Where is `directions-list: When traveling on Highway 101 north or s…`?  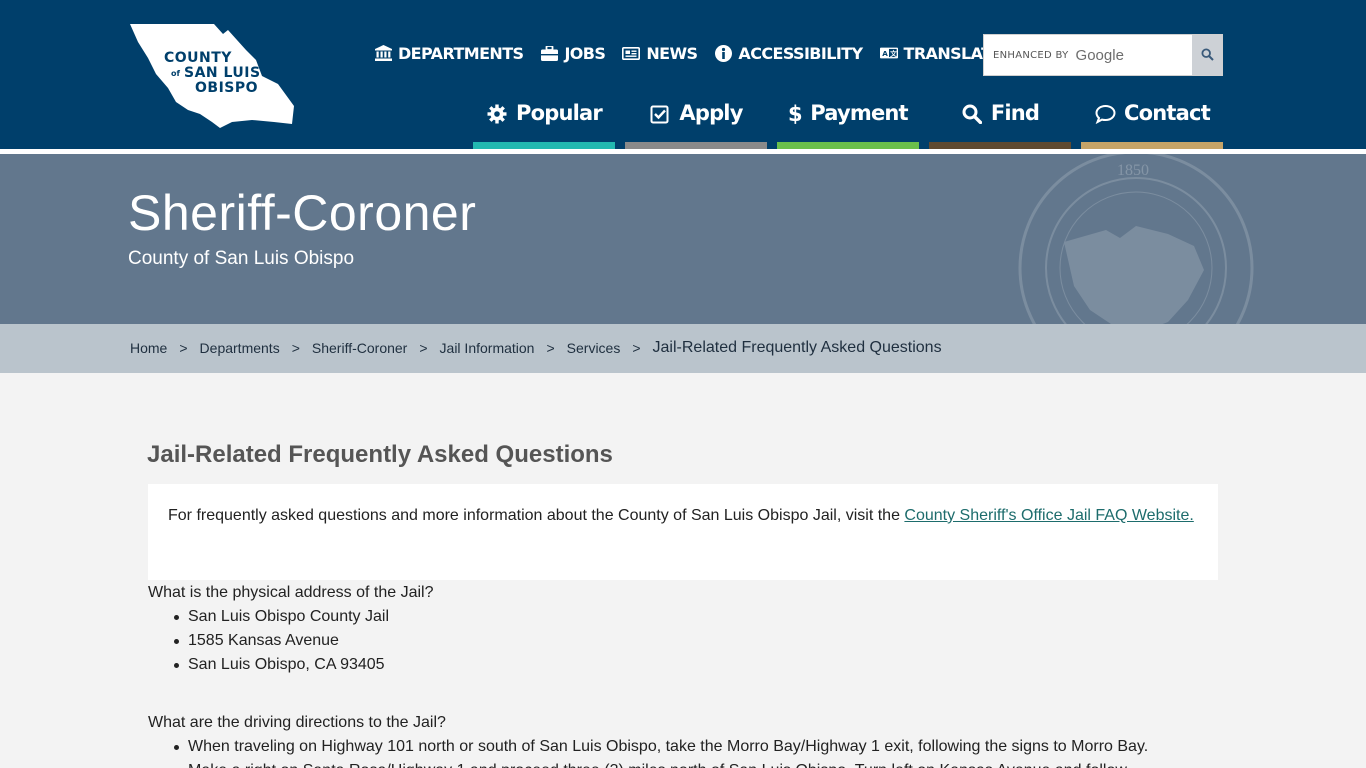 directions-list: When traveling on Highway 101 north or s… is located at coordinates (660, 751).